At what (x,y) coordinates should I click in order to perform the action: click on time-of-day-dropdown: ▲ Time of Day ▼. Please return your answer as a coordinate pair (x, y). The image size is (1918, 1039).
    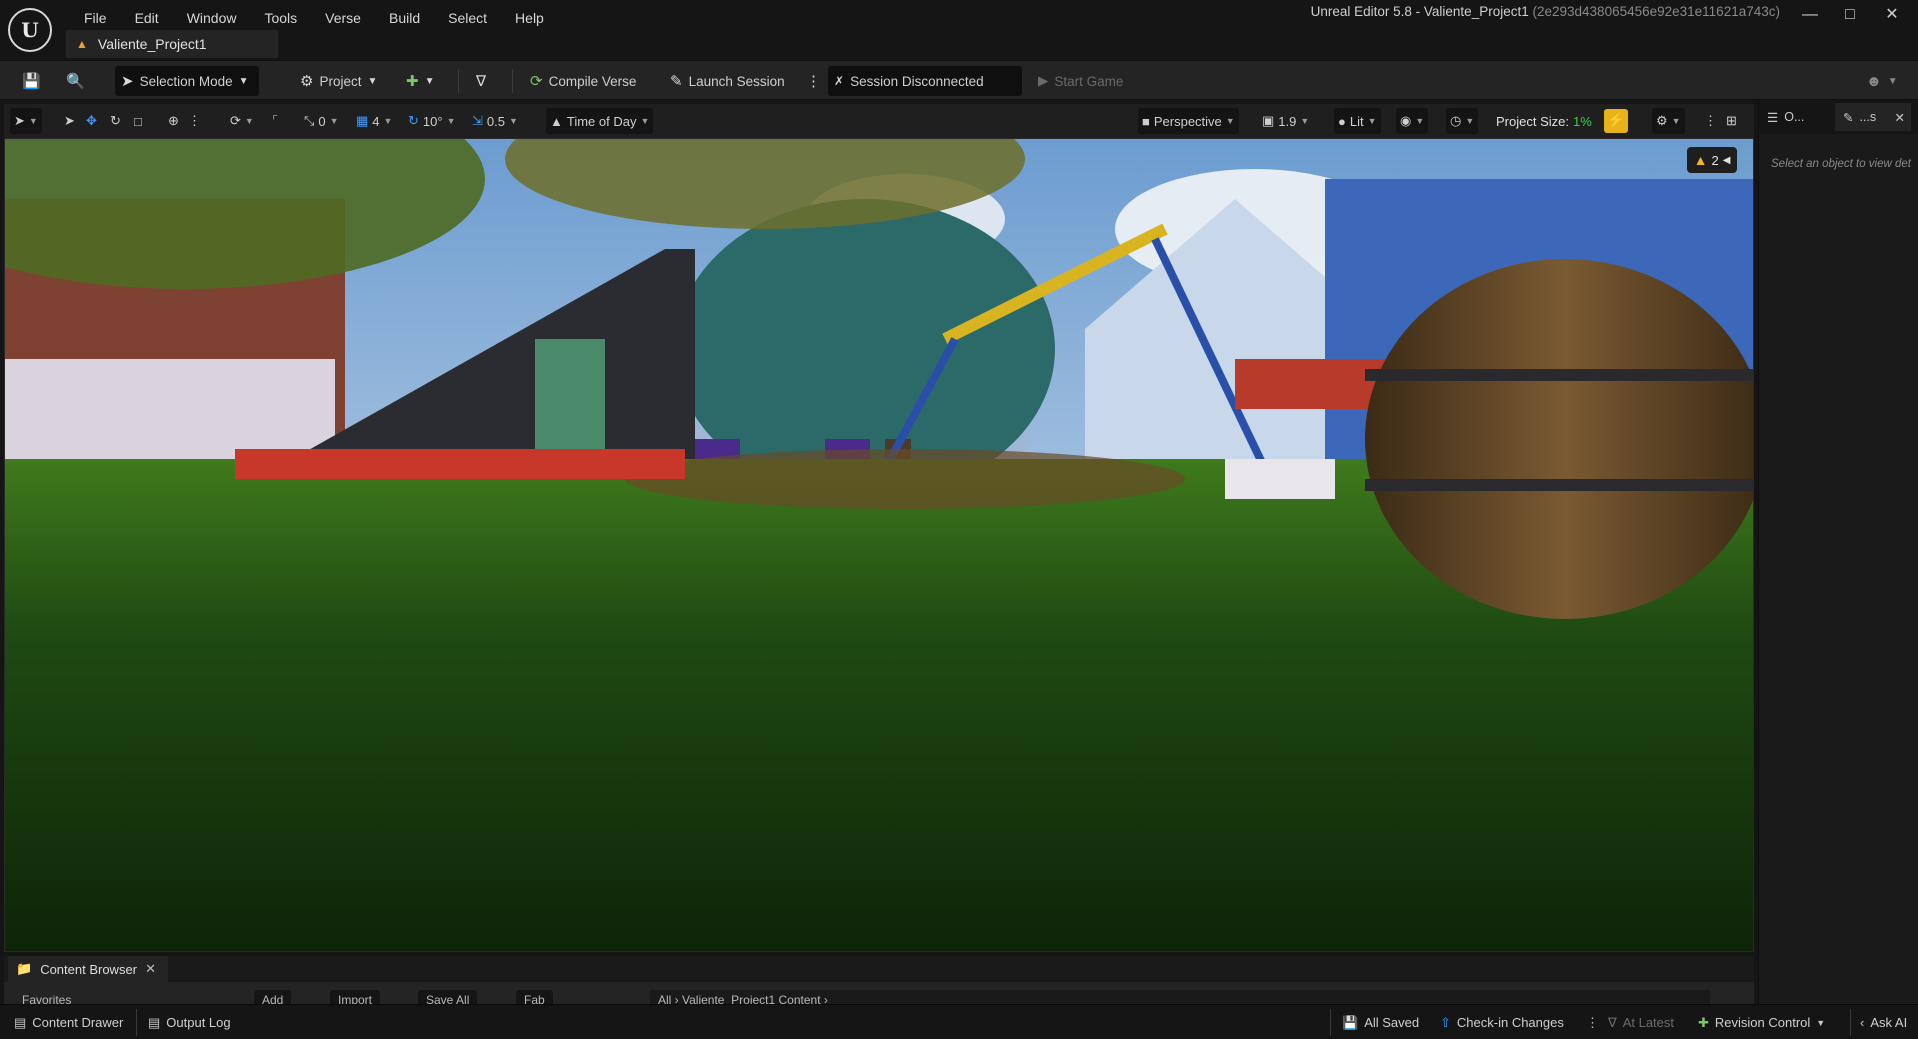
    Looking at the image, I should click on (600, 121).